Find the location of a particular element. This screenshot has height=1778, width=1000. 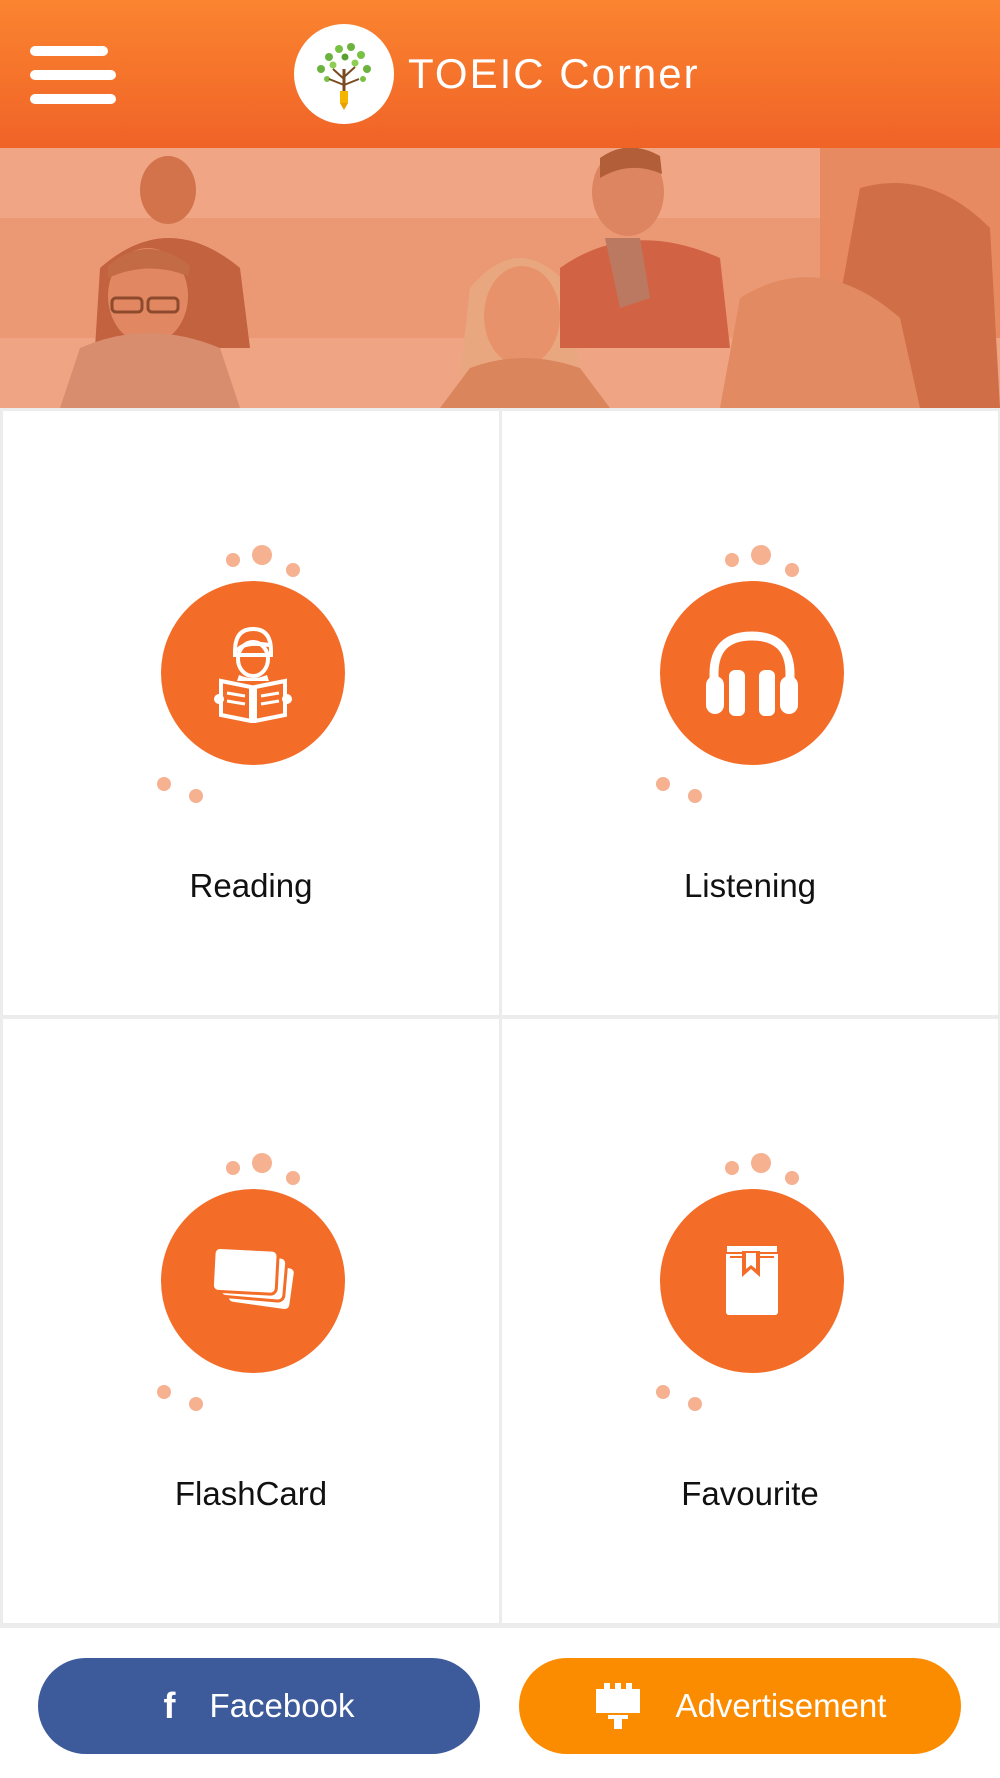

menu-button is located at coordinates (74, 75).